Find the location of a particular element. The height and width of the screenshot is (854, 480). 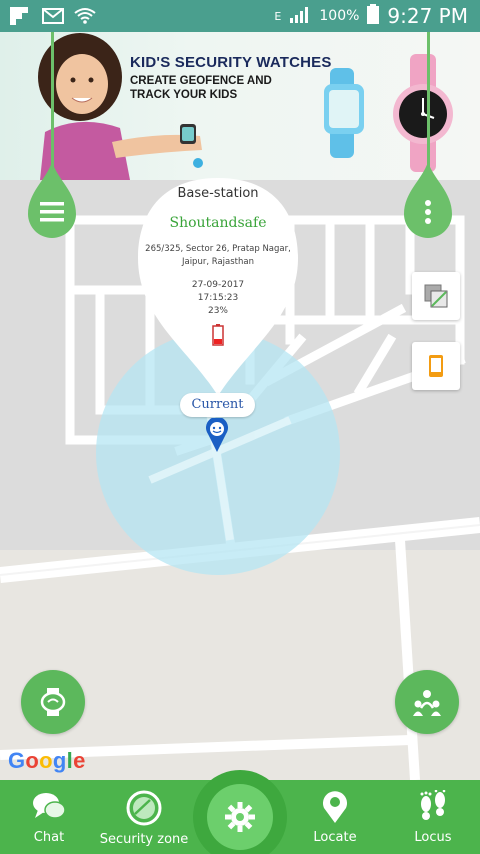

watch-icon is located at coordinates (53, 702).